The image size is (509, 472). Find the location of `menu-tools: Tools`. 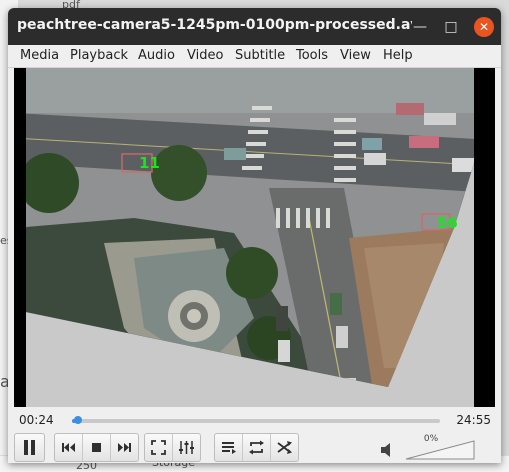

menu-tools: Tools is located at coordinates (312, 55).